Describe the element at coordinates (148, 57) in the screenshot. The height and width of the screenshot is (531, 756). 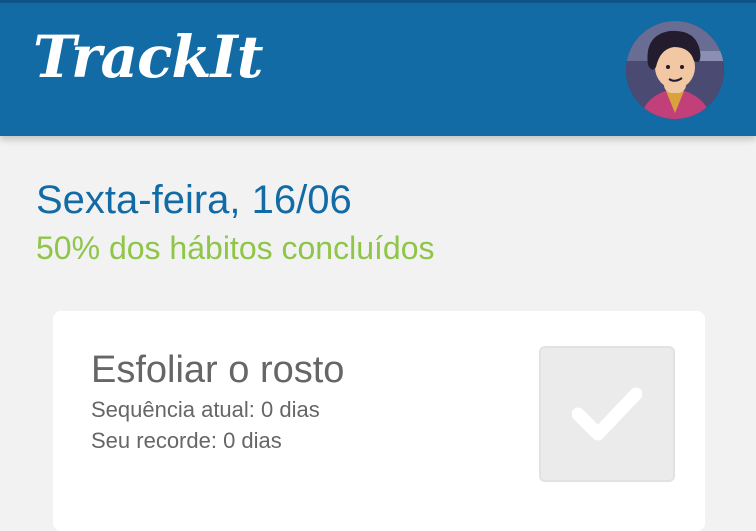
I see `app-logo: TrackIt` at that location.